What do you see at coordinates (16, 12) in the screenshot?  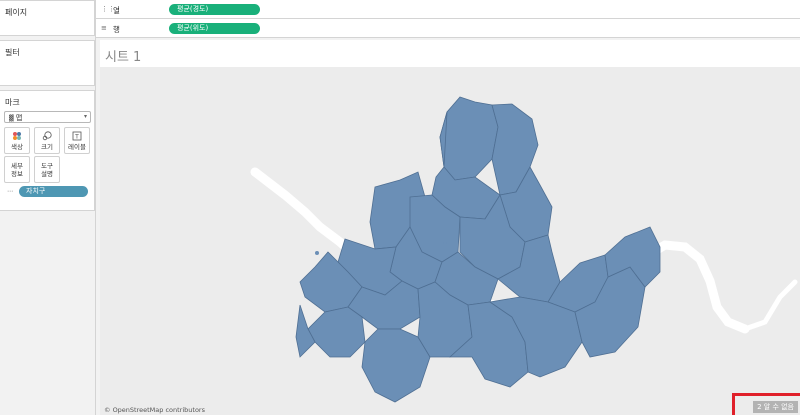 I see `pages-title: 페이지` at bounding box center [16, 12].